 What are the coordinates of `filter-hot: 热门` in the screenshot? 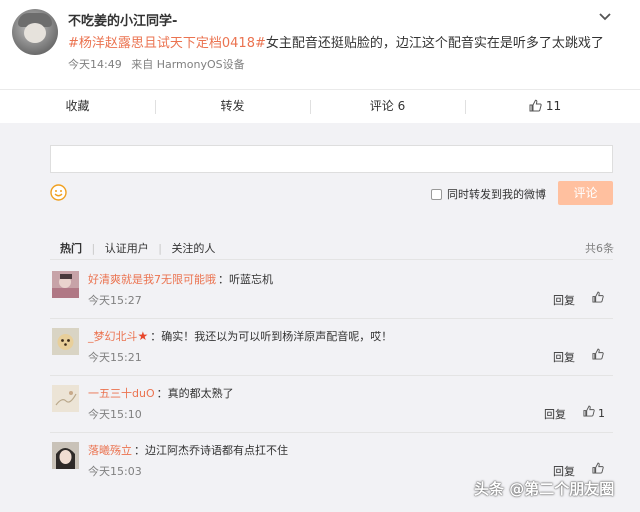 It's located at (71, 248).